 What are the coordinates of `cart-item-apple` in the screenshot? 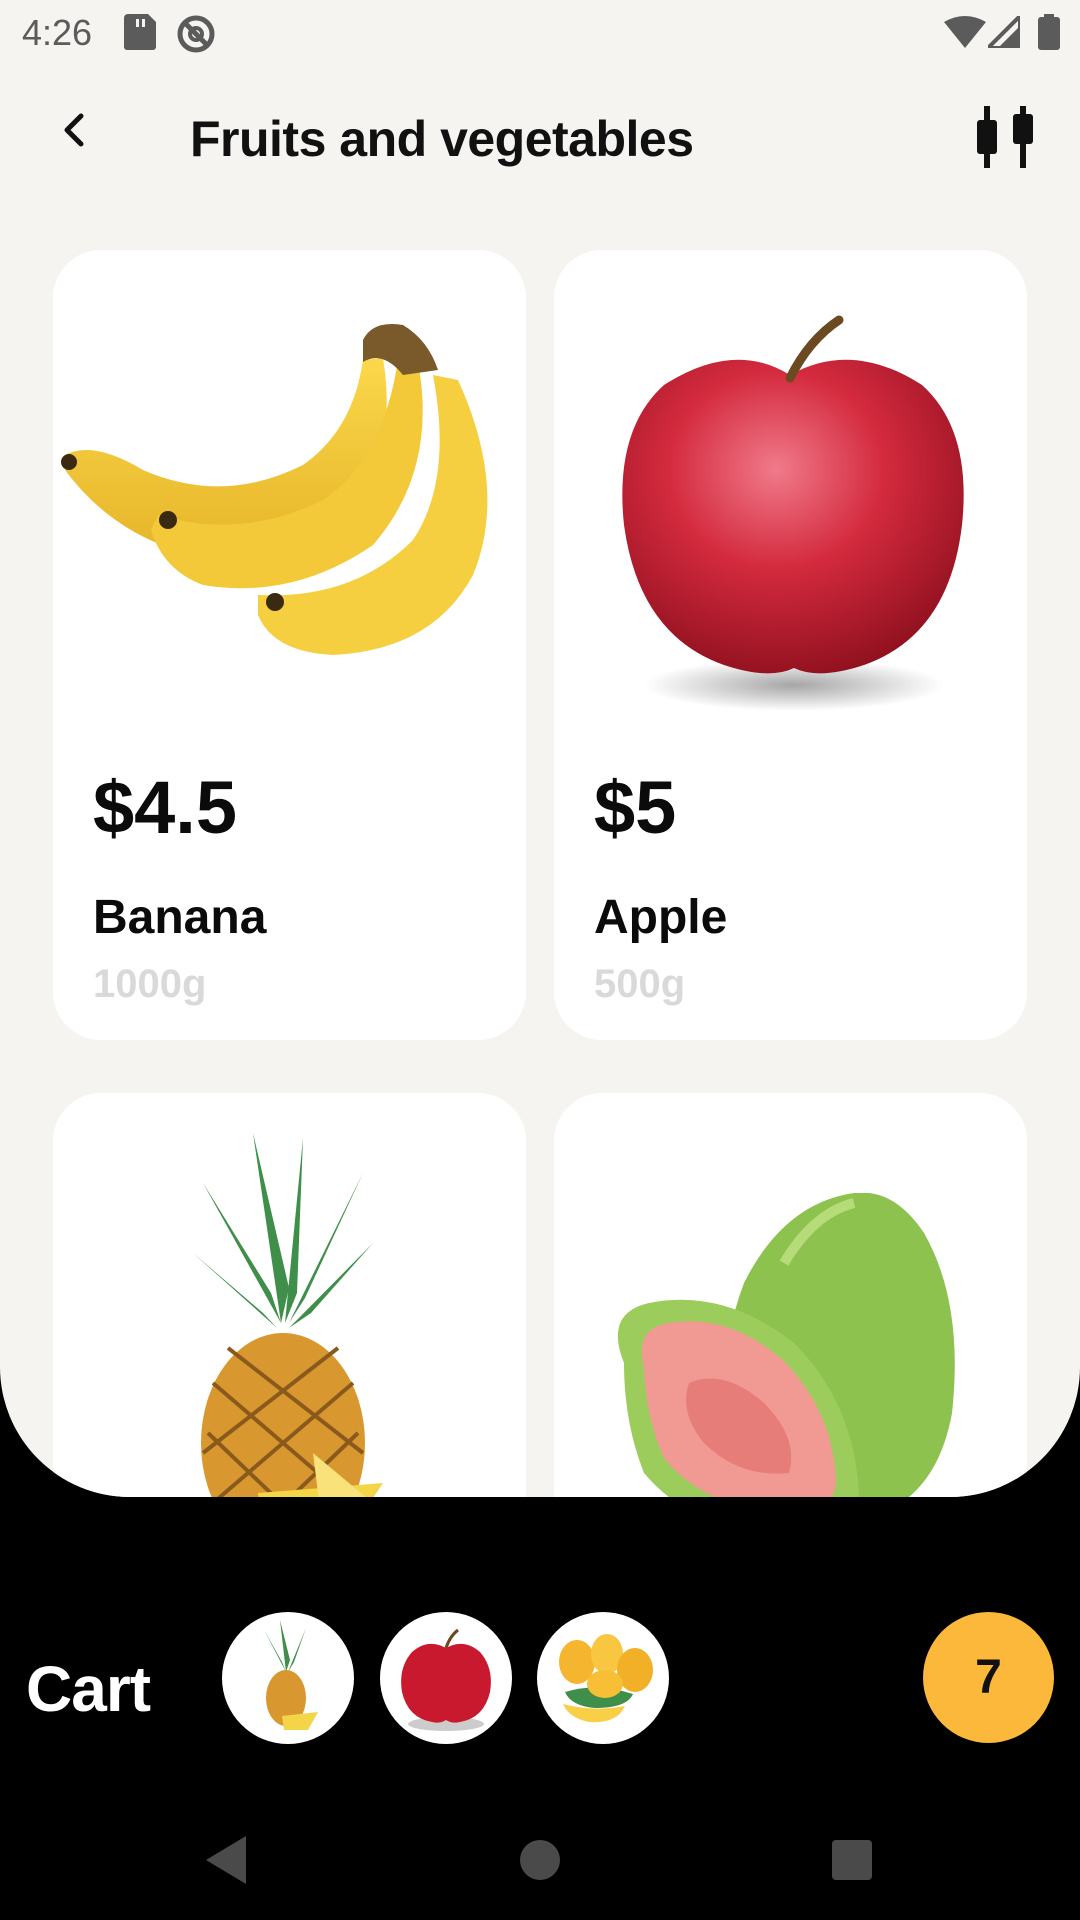 It's located at (446, 1678).